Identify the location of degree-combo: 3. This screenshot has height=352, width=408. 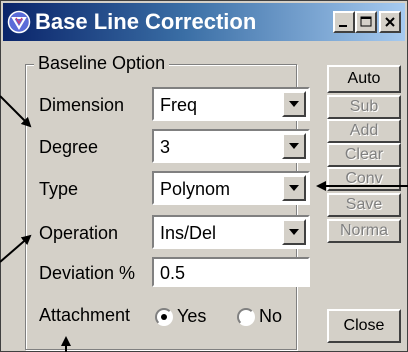
(231, 146).